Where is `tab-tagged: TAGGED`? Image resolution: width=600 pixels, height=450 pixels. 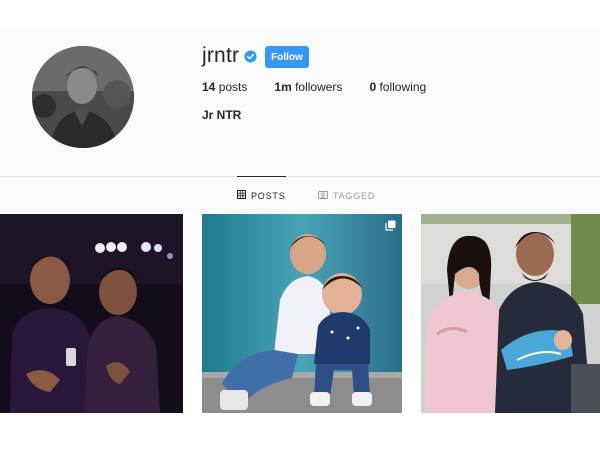 tab-tagged: TAGGED is located at coordinates (346, 195).